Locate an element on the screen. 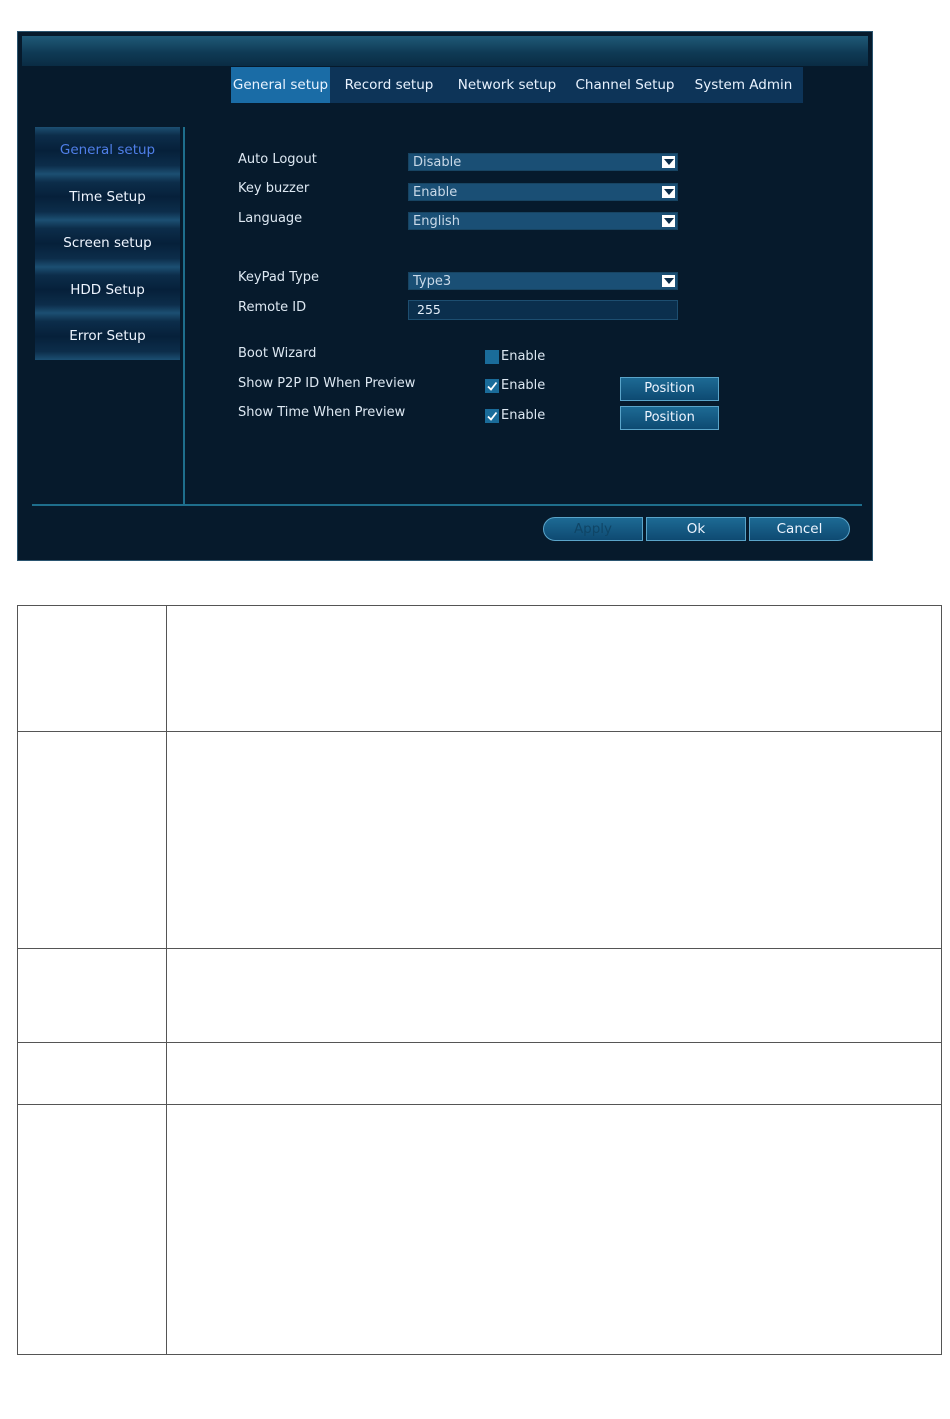  time-position-button: Position is located at coordinates (669, 418).